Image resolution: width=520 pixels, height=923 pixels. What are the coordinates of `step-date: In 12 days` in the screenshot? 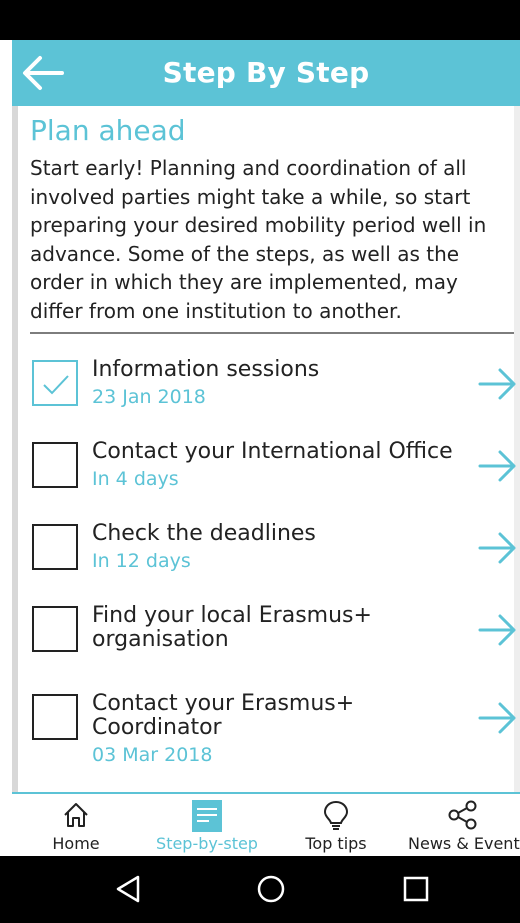 It's located at (141, 561).